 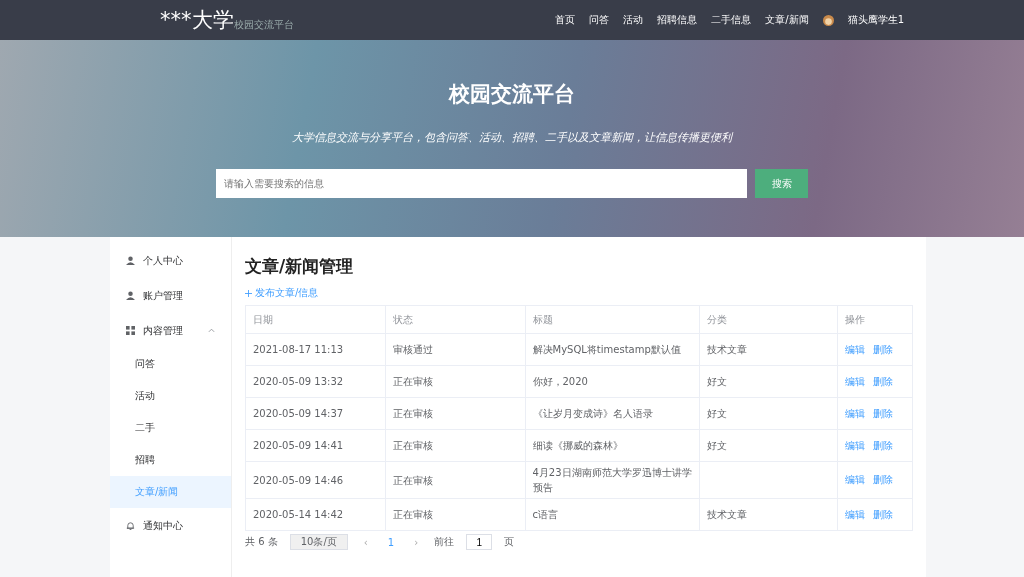 What do you see at coordinates (163, 330) in the screenshot?
I see `sidebar-label: 内容管理` at bounding box center [163, 330].